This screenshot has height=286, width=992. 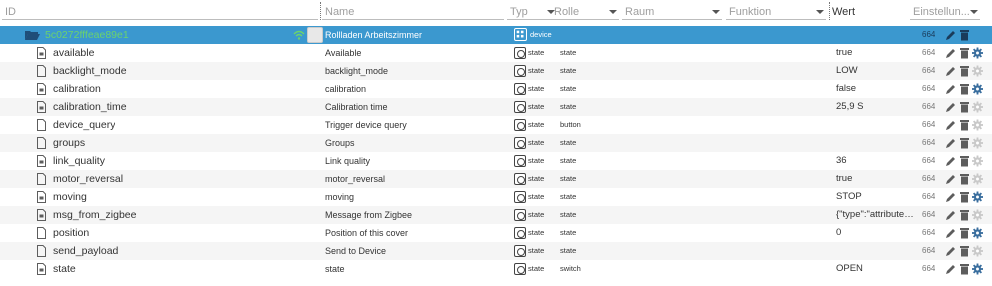 What do you see at coordinates (570, 269) in the screenshot?
I see `state-role: switch` at bounding box center [570, 269].